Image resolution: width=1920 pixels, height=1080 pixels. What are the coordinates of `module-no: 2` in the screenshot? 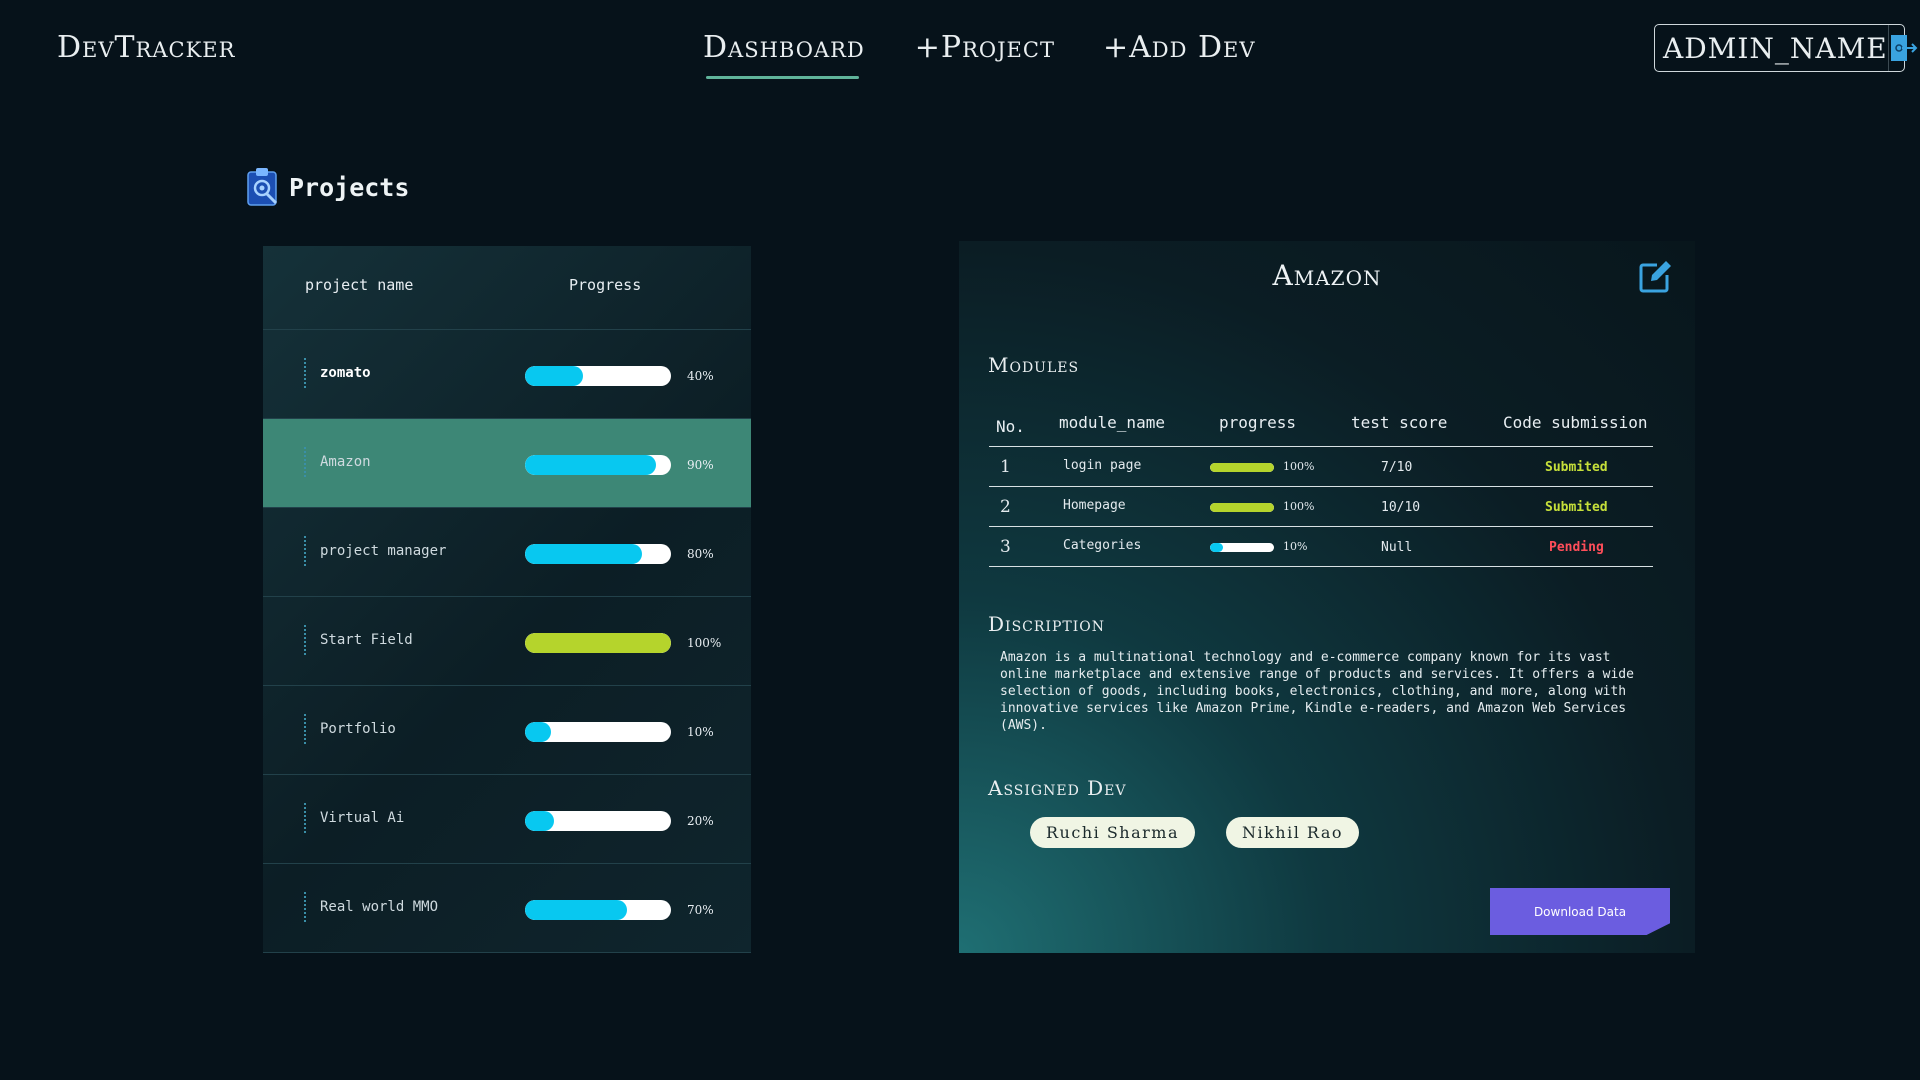 It's located at (1005, 507).